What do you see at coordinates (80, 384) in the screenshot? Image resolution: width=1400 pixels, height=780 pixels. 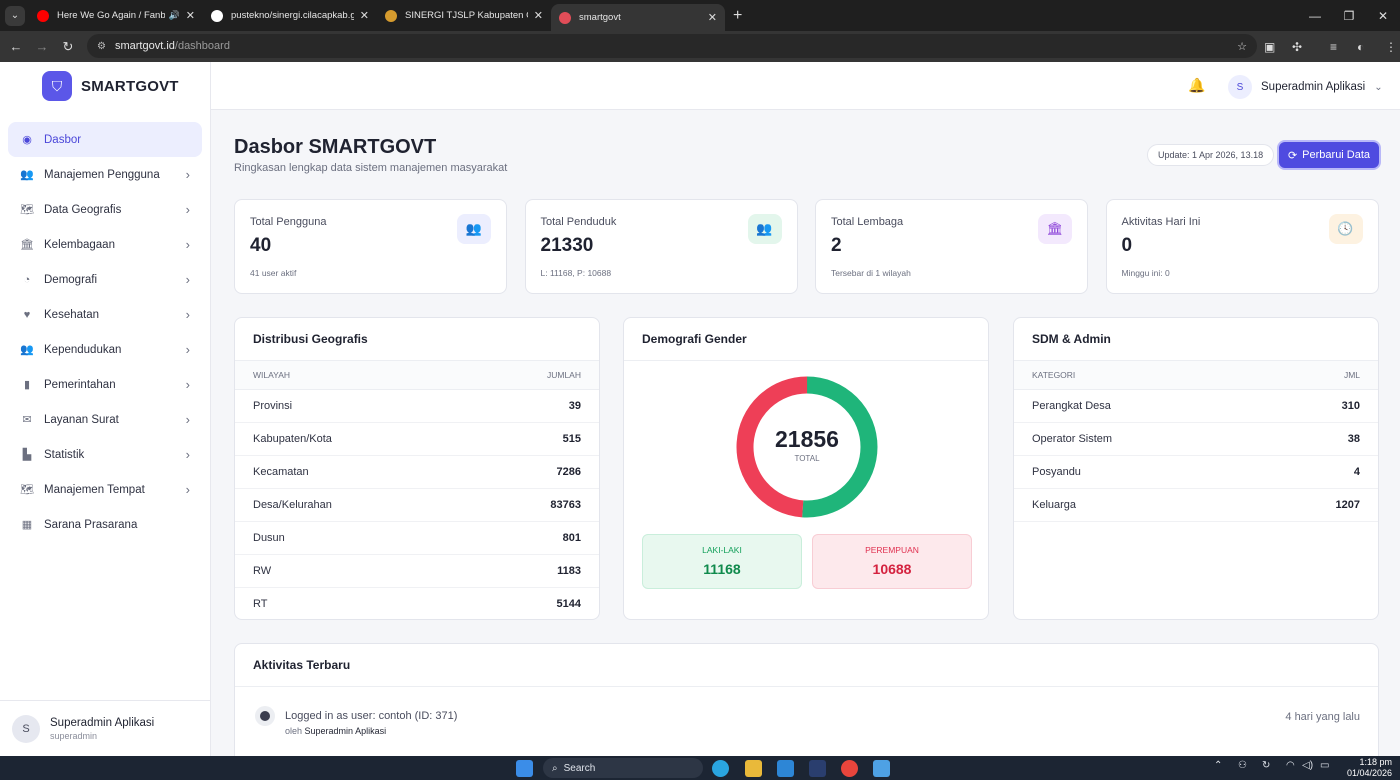 I see `sidebar-item-label: Pemerintahan` at bounding box center [80, 384].